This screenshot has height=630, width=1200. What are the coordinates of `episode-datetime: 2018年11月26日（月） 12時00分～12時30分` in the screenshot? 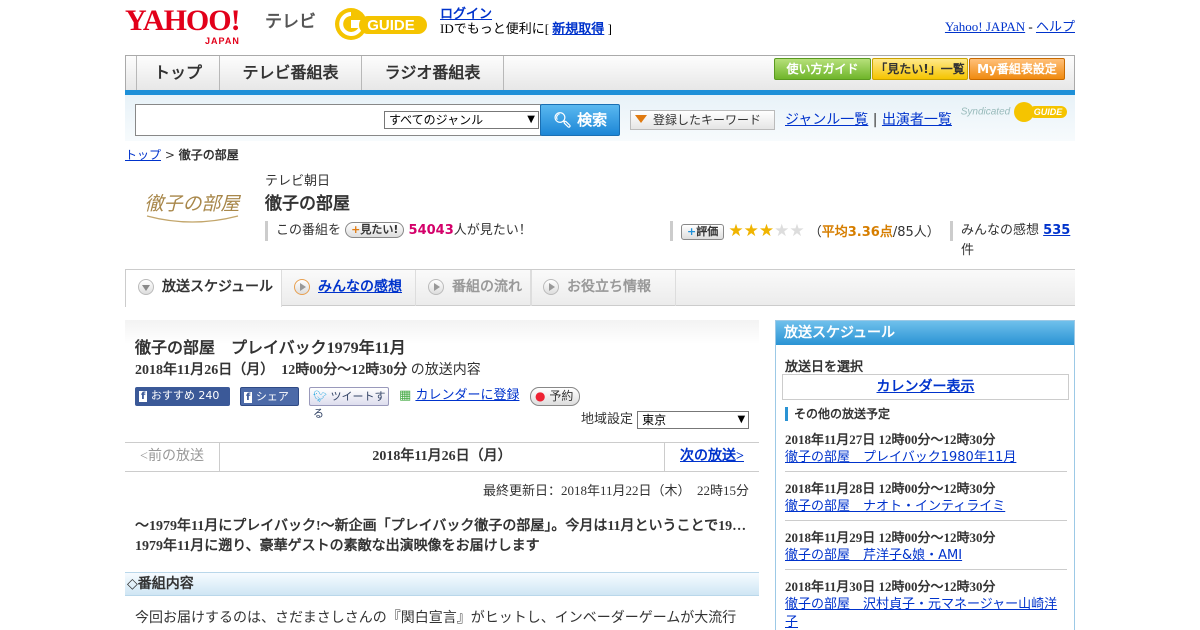 It's located at (271, 370).